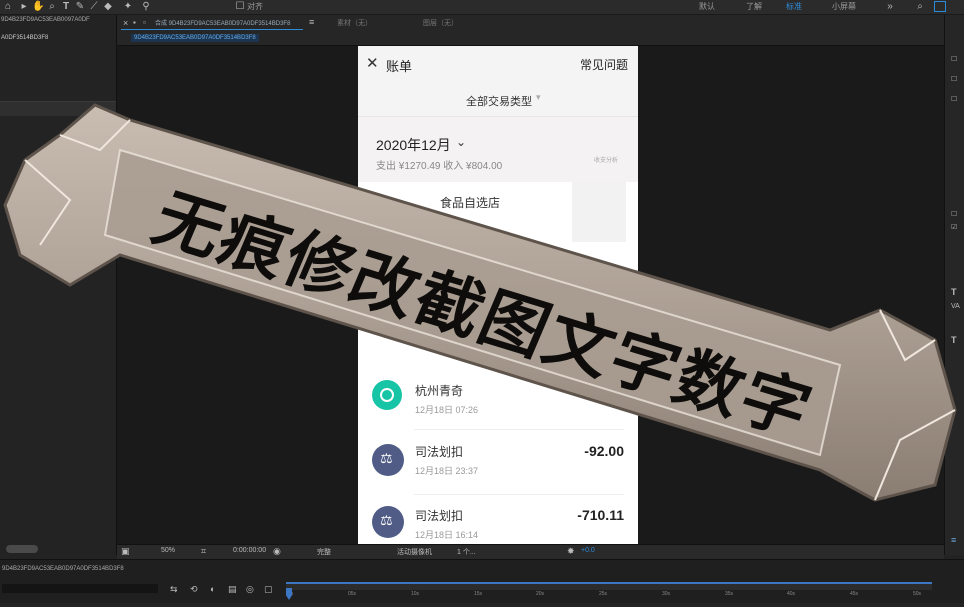 Image resolution: width=964 pixels, height=607 pixels. Describe the element at coordinates (372, 63) in the screenshot. I see `close-icon: ✕` at that location.